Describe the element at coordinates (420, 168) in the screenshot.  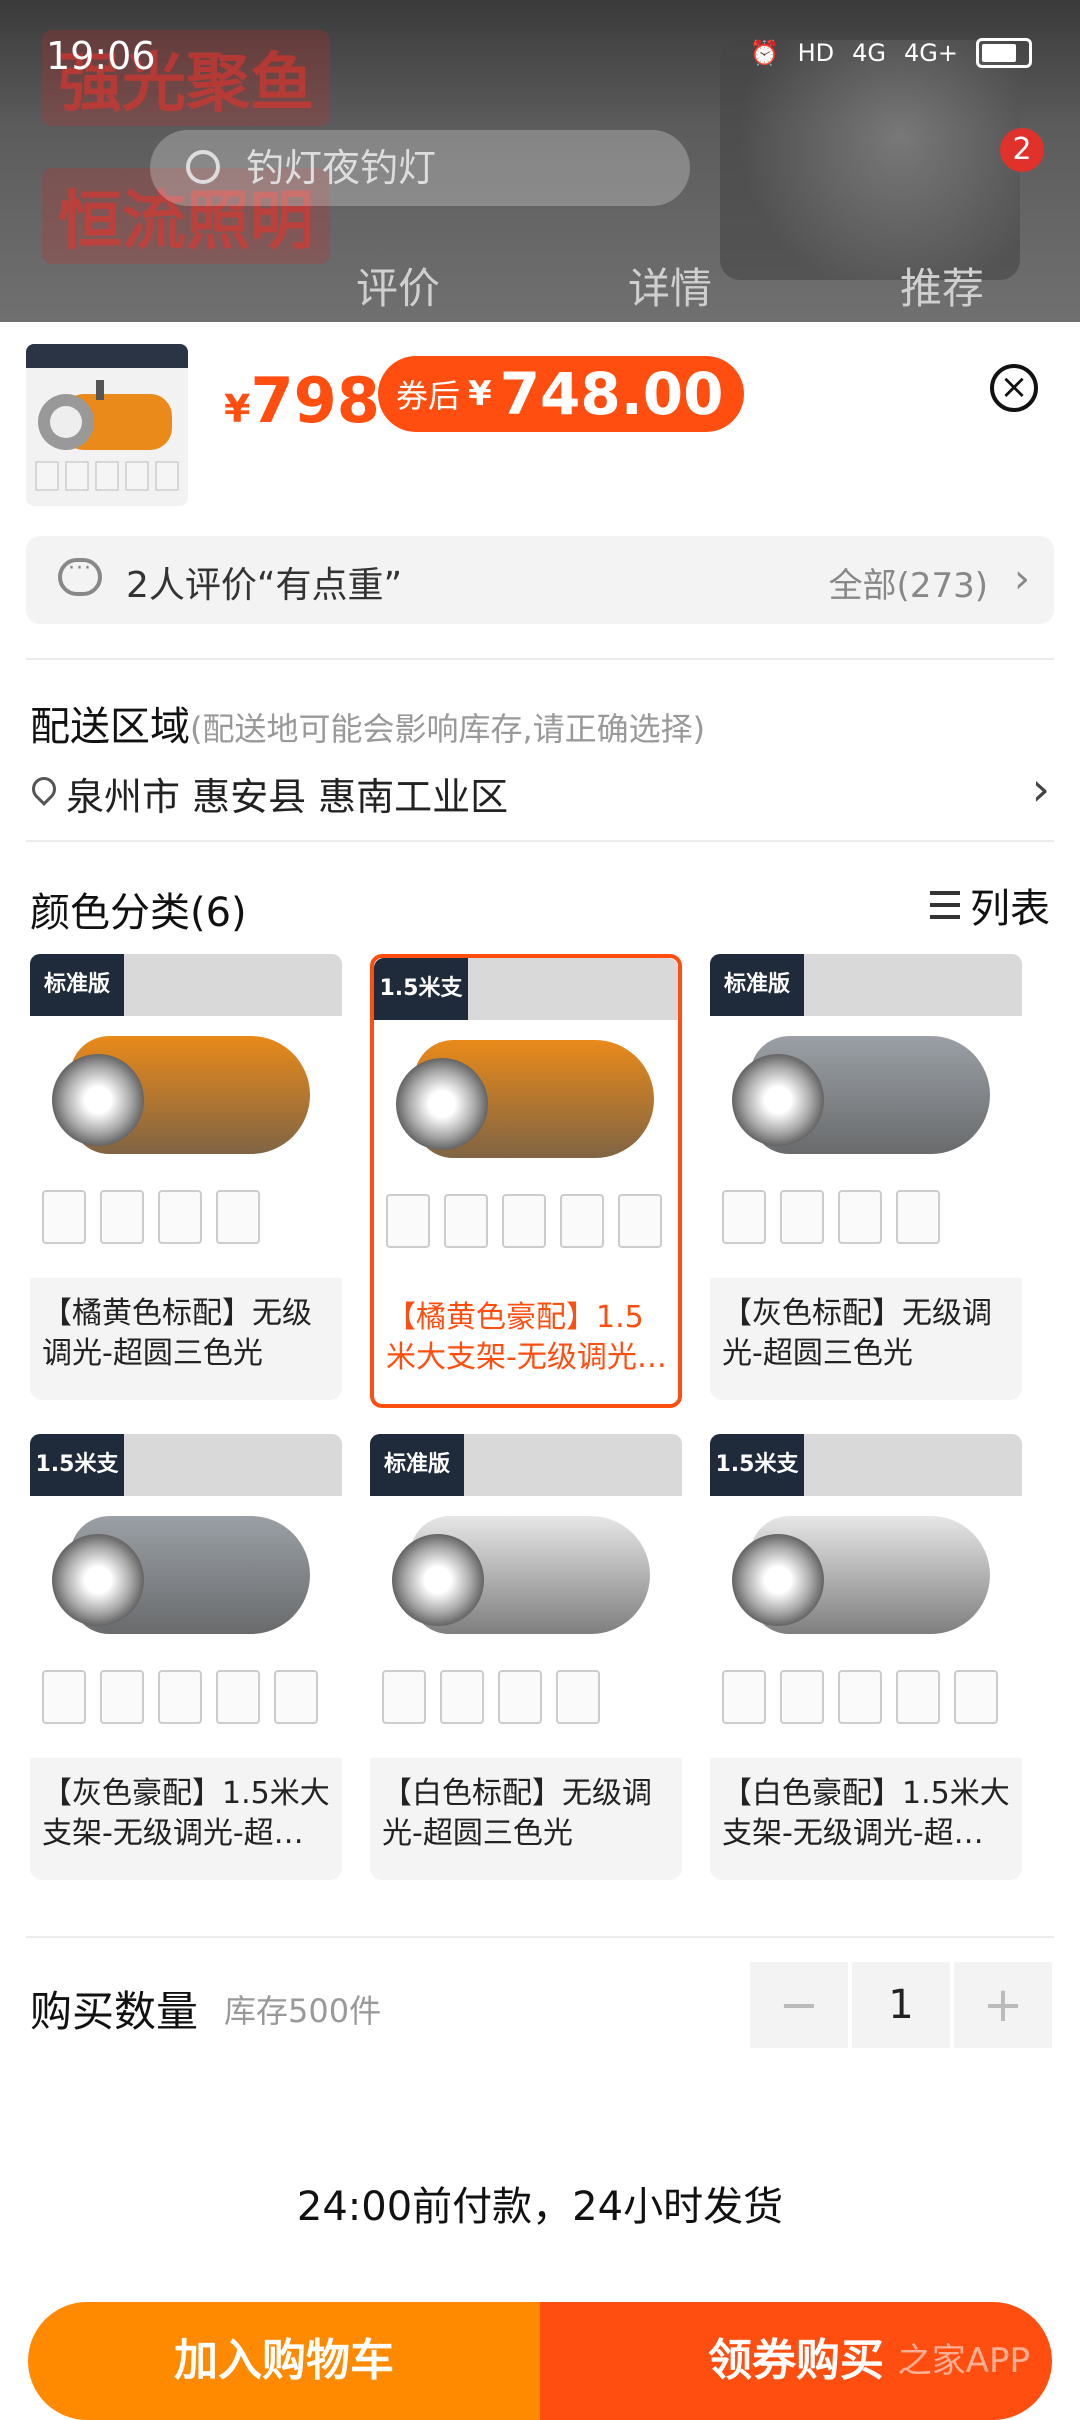
I see `search-input: 钓灯夜钓灯` at that location.